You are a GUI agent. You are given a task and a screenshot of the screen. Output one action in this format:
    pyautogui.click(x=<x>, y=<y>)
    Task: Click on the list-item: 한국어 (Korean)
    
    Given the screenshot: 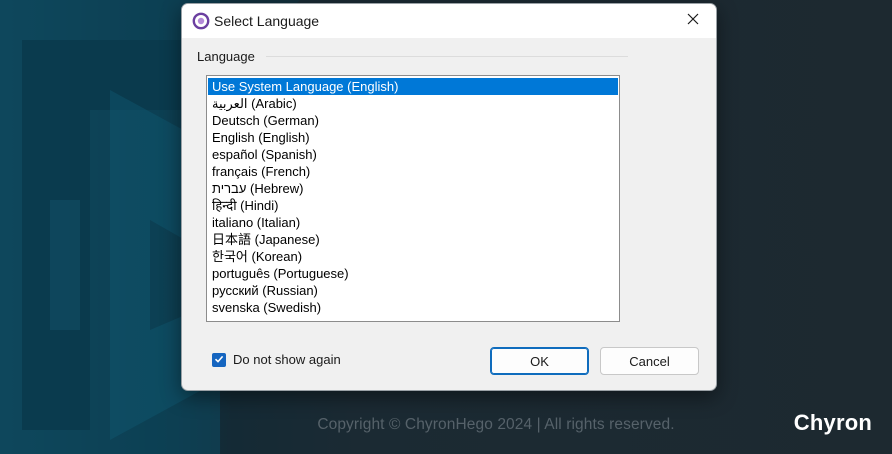 What is the action you would take?
    pyautogui.click(x=413, y=256)
    